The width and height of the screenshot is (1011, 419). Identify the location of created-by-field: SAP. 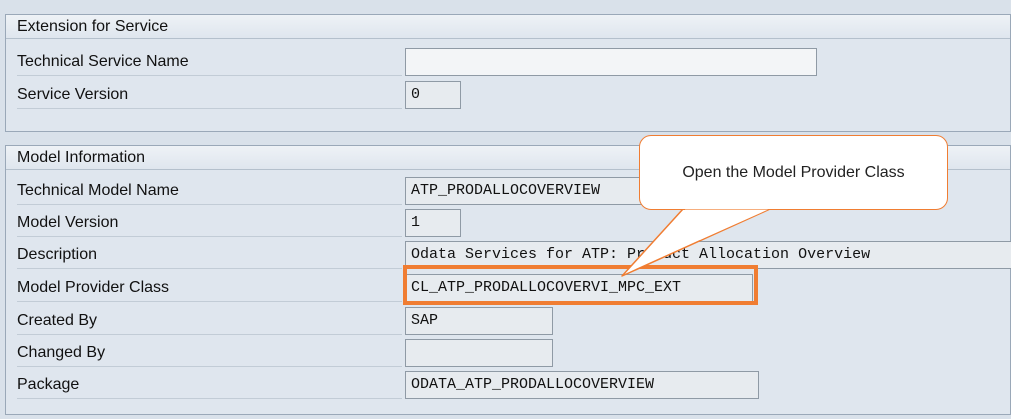
(479, 321).